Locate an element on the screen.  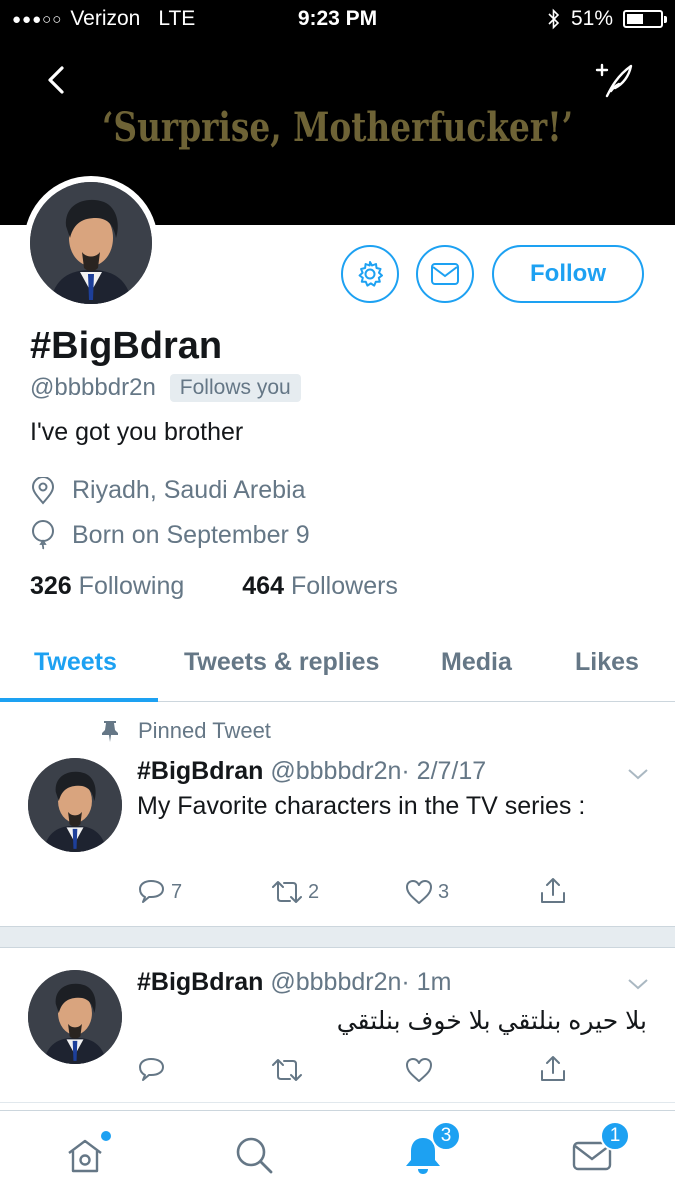
followers-label: Followers is located at coordinates (344, 586).